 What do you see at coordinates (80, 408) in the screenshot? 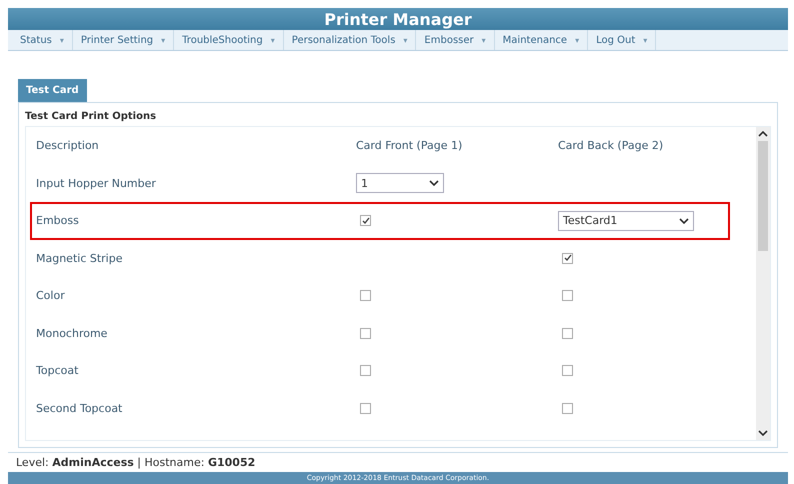
I see `row-label: Second Topcoat` at bounding box center [80, 408].